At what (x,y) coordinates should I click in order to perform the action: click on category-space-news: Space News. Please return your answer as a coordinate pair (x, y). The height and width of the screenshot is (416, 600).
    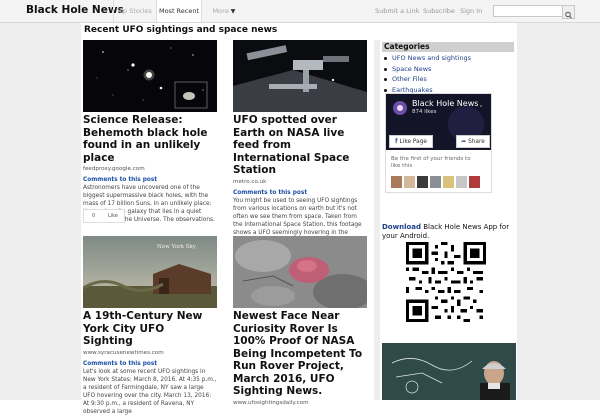
    Looking at the image, I should click on (427, 69).